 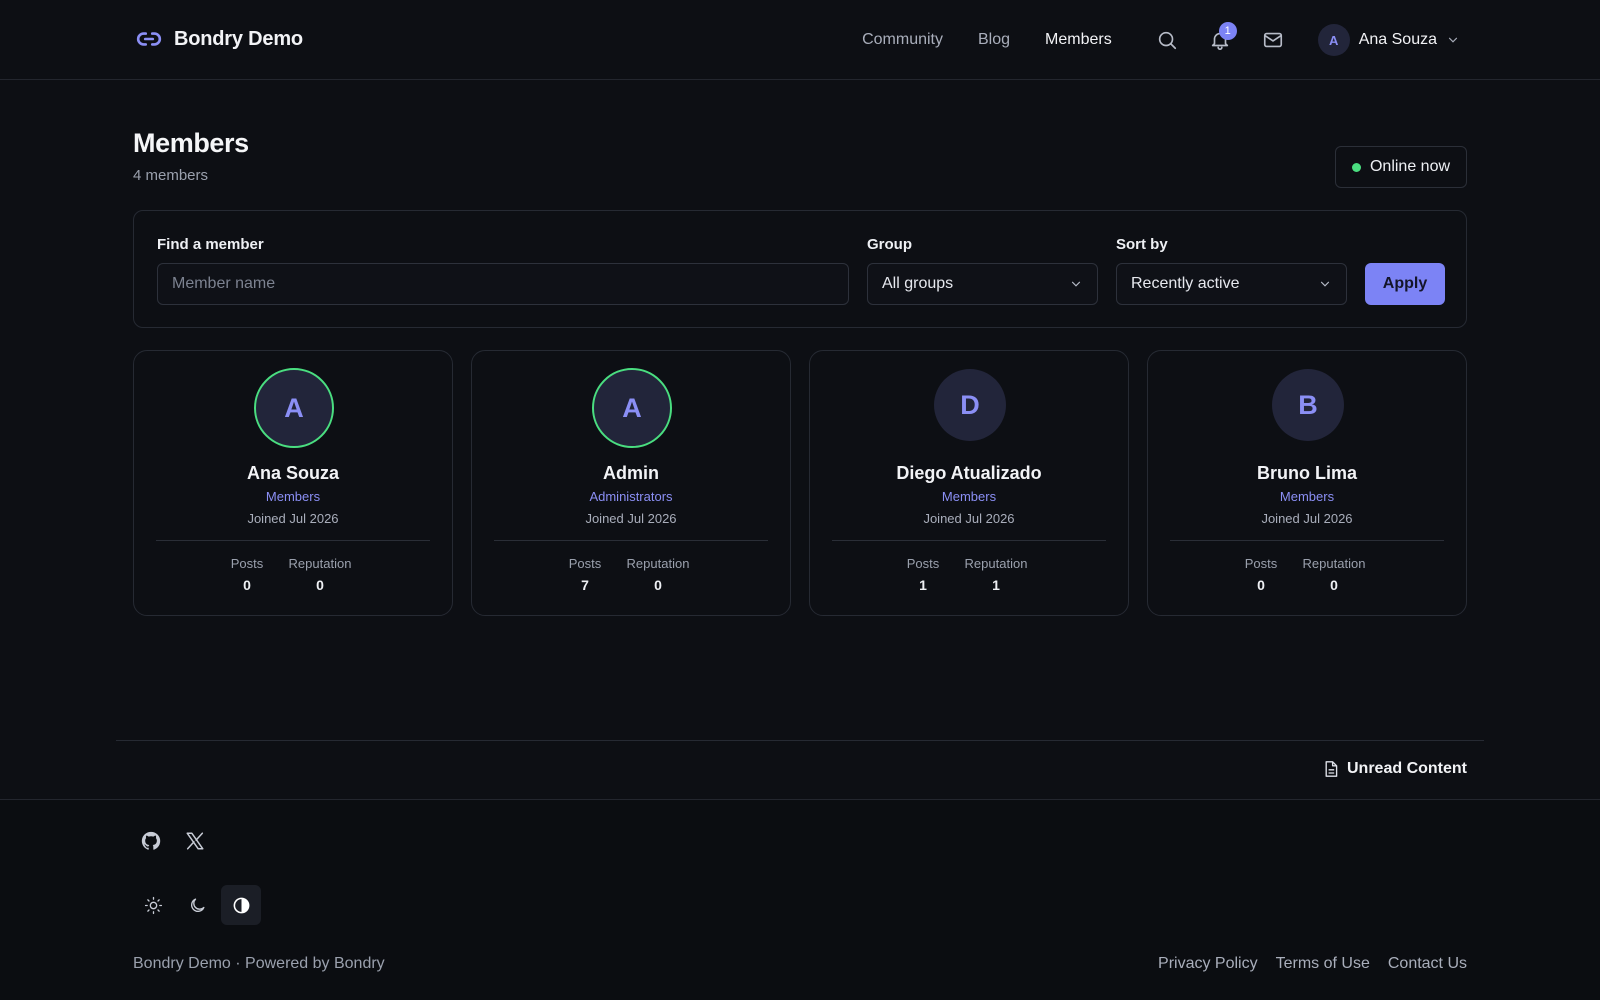 I want to click on notification-count-badge: 1, so click(x=1227, y=31).